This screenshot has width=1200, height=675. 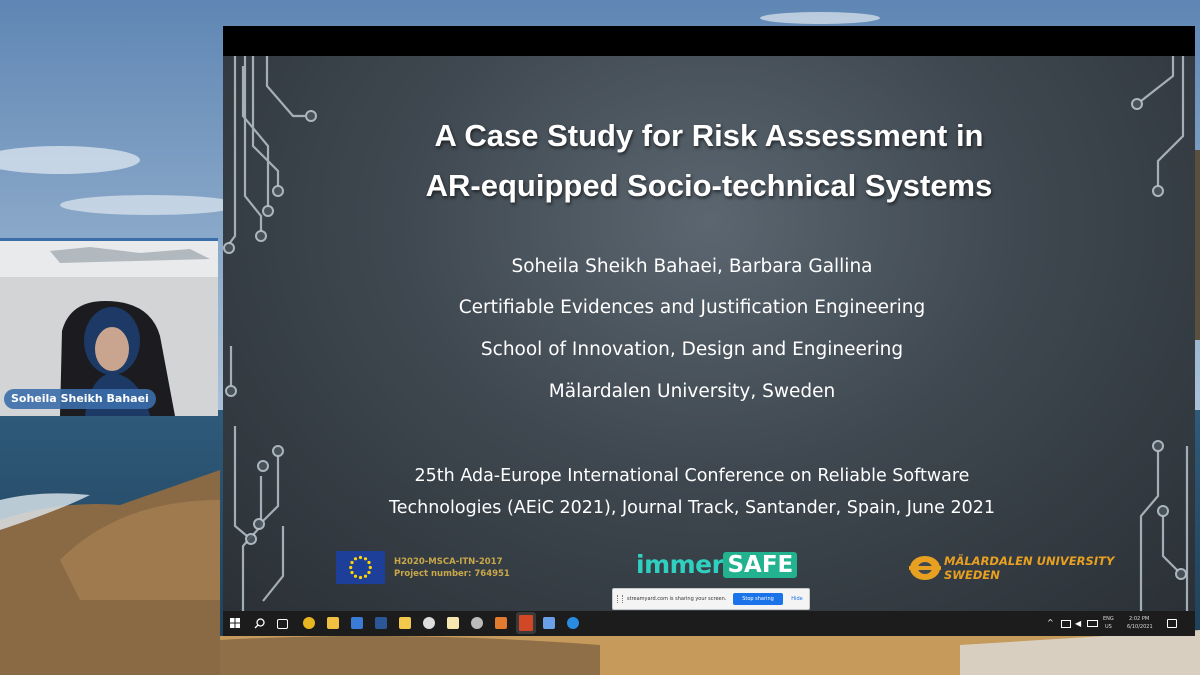 What do you see at coordinates (429, 623) in the screenshot?
I see `browser-icon` at bounding box center [429, 623].